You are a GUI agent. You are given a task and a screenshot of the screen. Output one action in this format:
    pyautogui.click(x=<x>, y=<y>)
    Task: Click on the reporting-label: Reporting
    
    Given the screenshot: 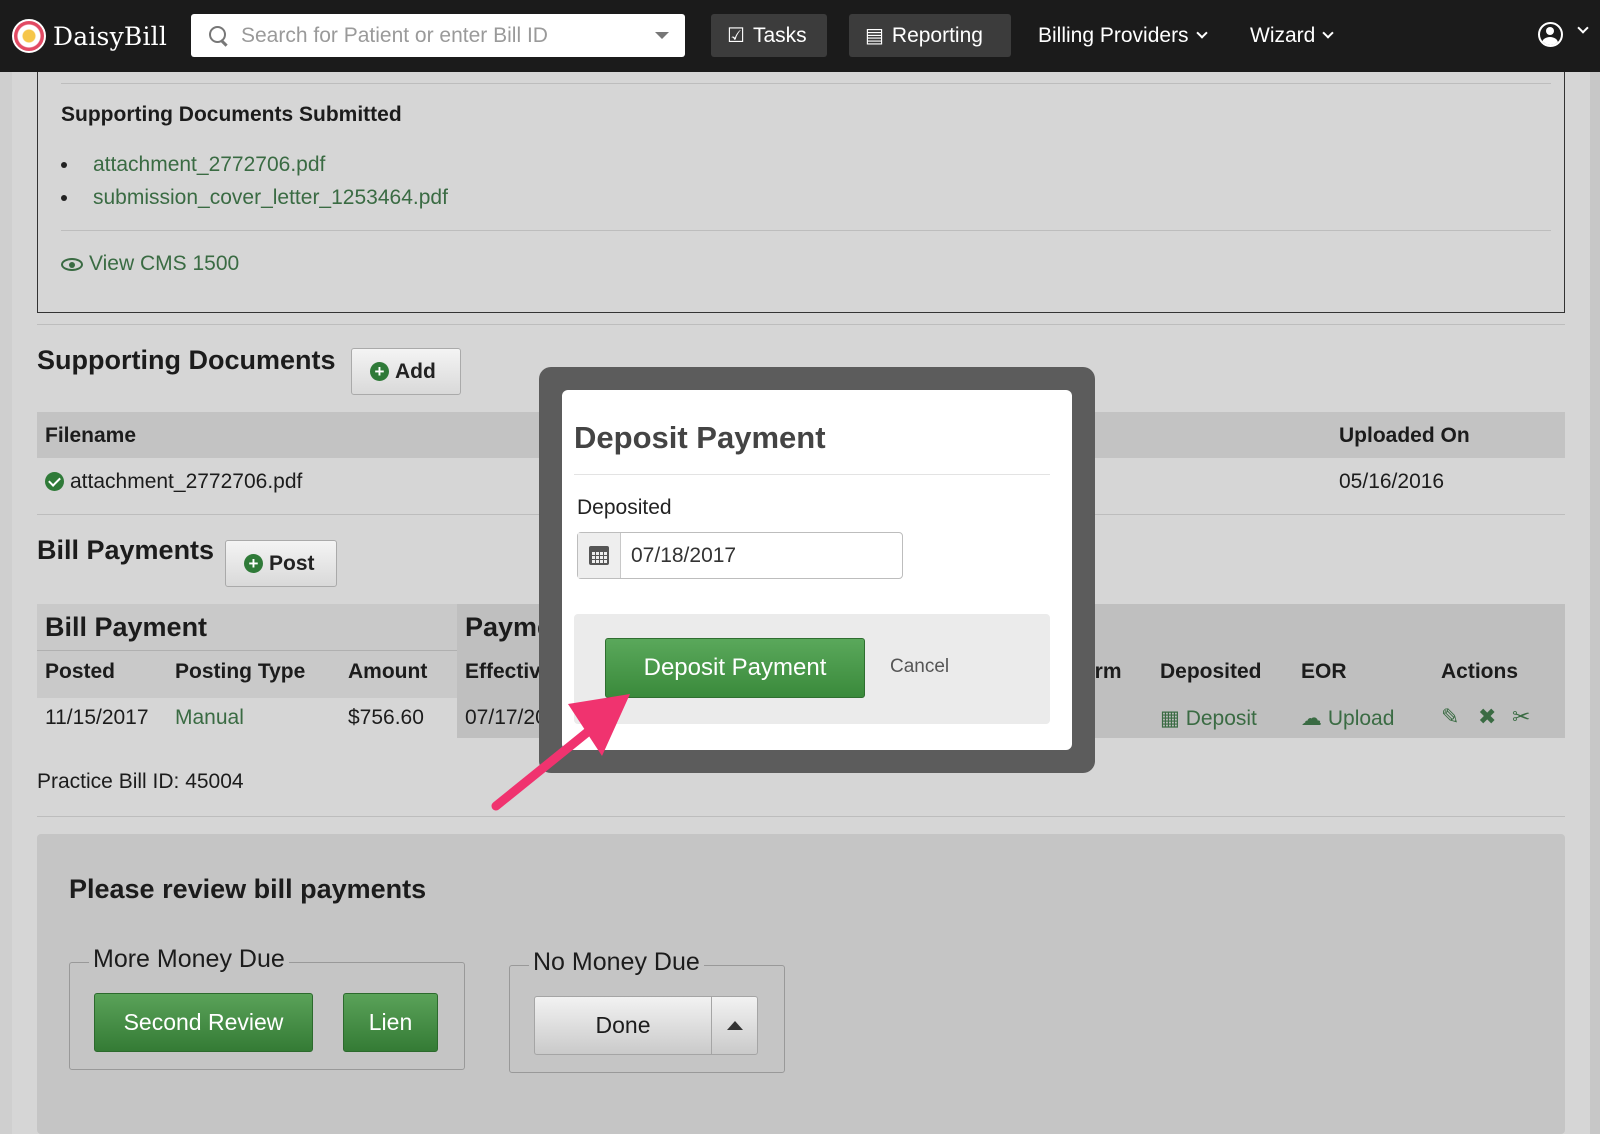 What is the action you would take?
    pyautogui.click(x=937, y=35)
    